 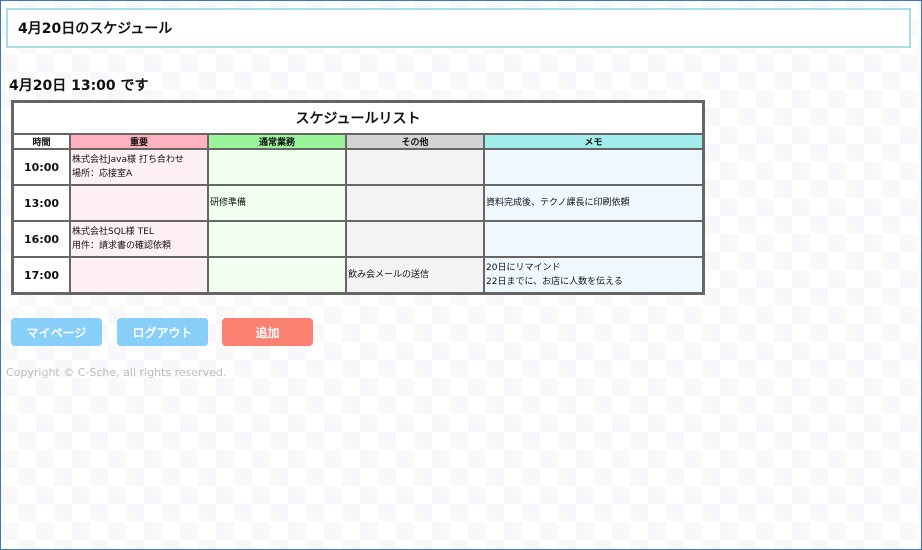 I want to click on table-row: 10:00 株式会社Java様 打ち合わせ 場所：応接室A, so click(x=358, y=167).